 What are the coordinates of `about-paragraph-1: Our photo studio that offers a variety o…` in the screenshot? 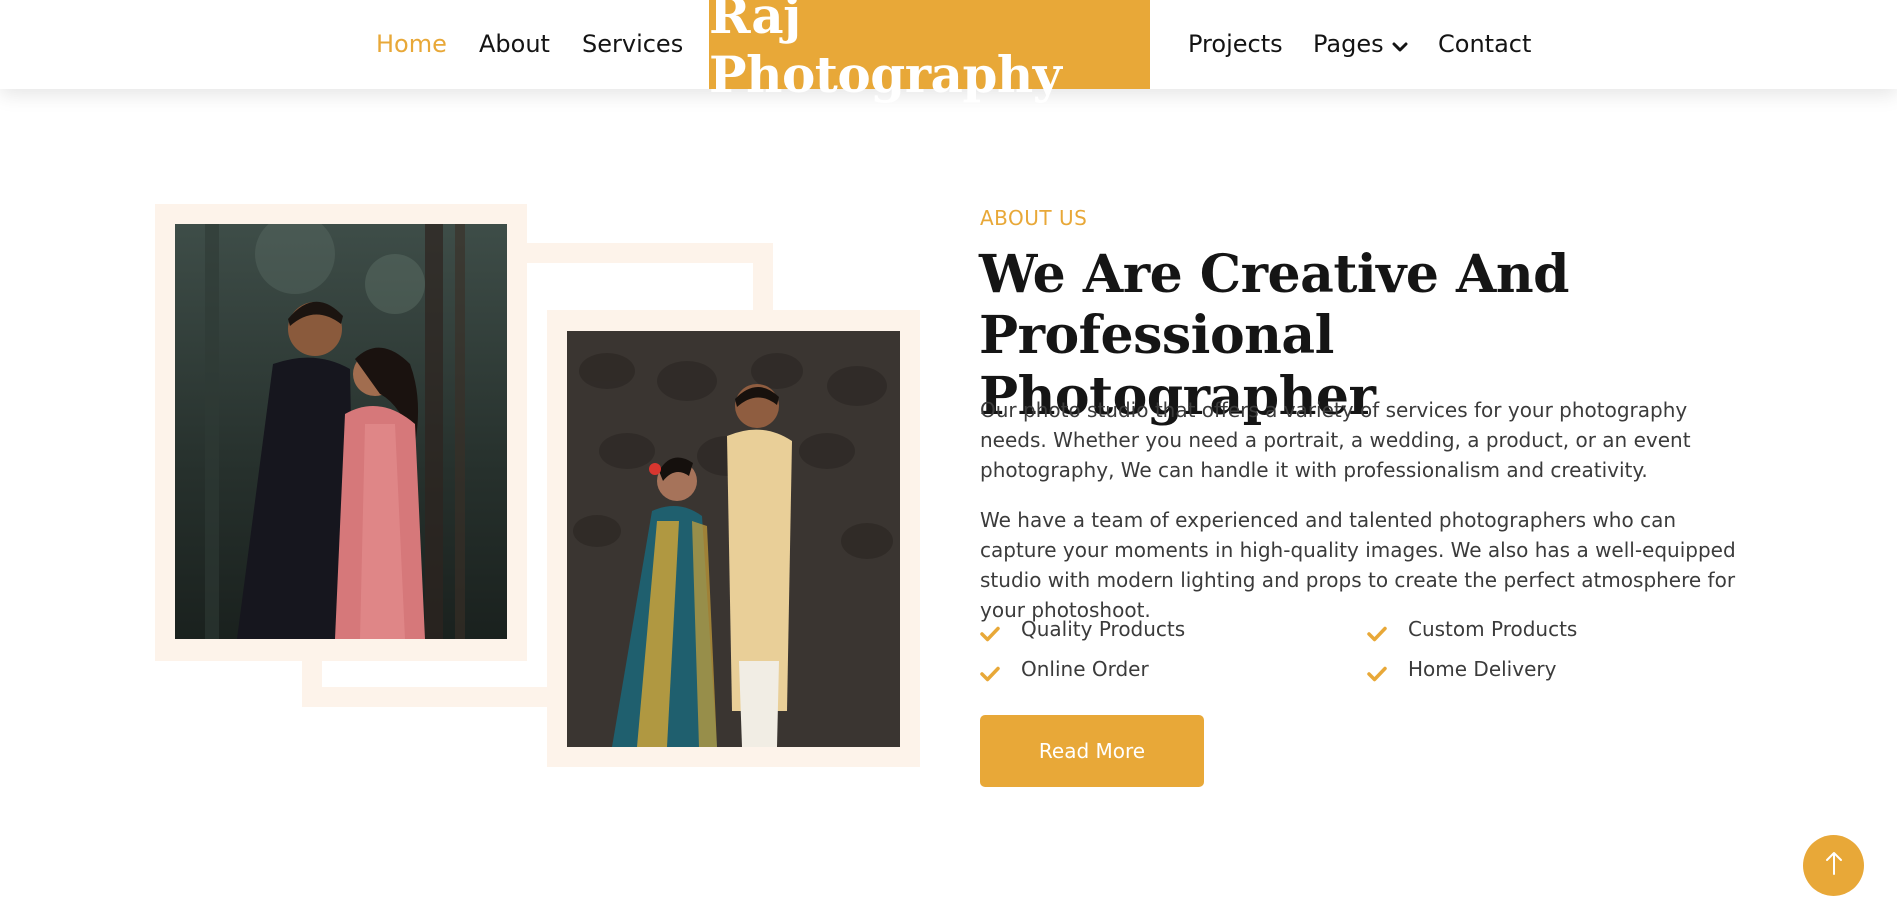 It's located at (1335, 440).